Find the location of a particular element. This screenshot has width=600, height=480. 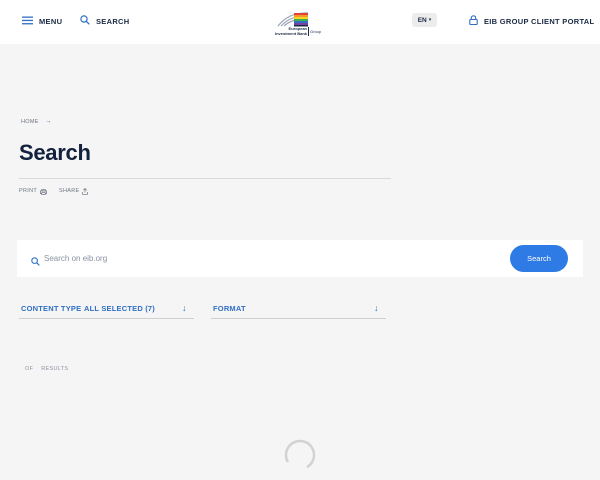

menu-button: MENU is located at coordinates (42, 21).